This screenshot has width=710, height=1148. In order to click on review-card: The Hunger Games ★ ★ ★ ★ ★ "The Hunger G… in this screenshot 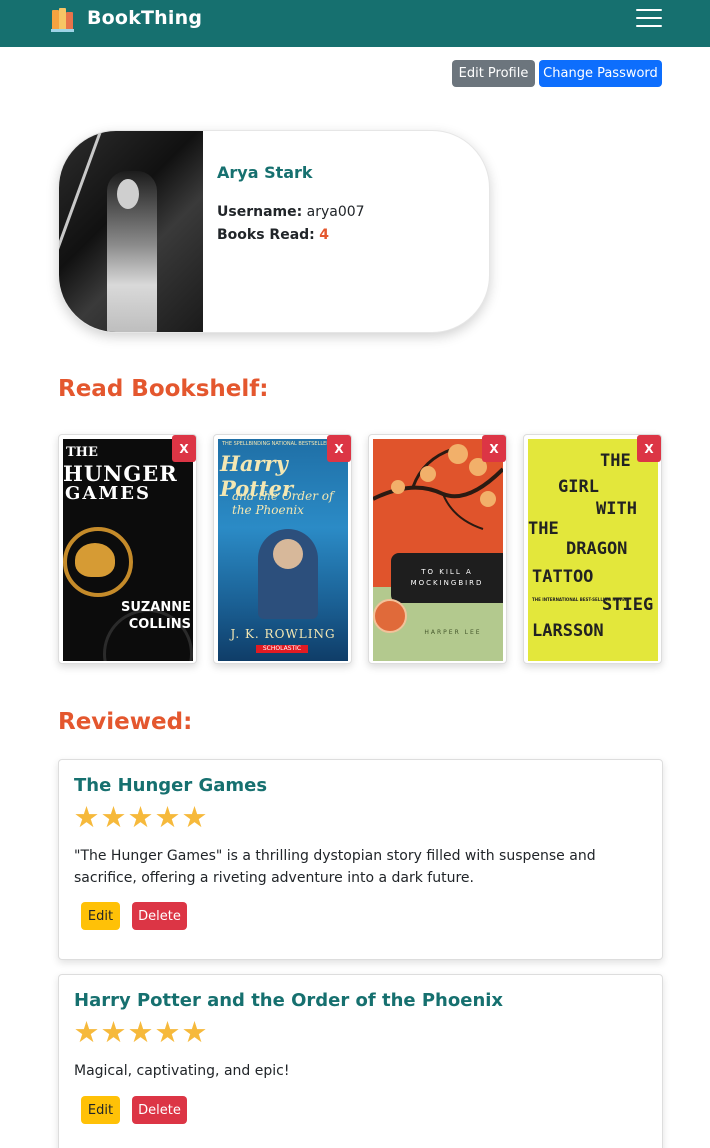, I will do `click(360, 859)`.